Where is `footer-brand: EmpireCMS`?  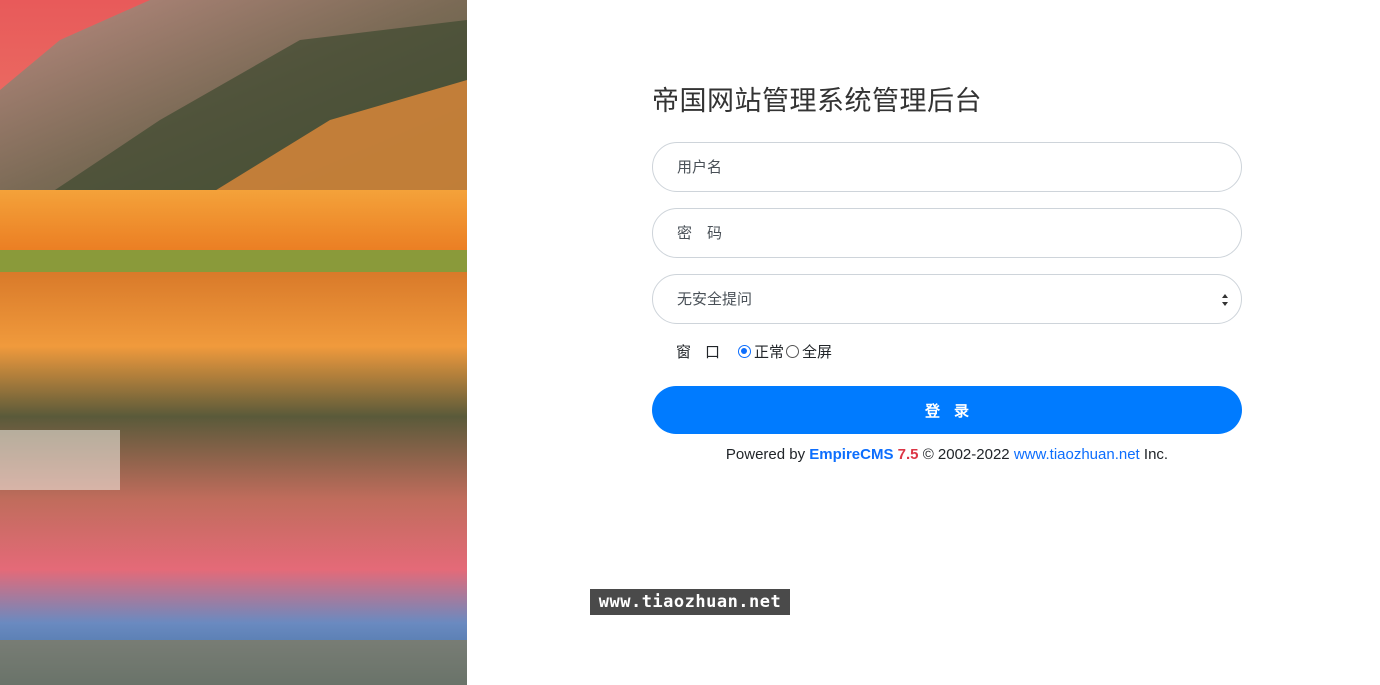
footer-brand: EmpireCMS is located at coordinates (851, 454).